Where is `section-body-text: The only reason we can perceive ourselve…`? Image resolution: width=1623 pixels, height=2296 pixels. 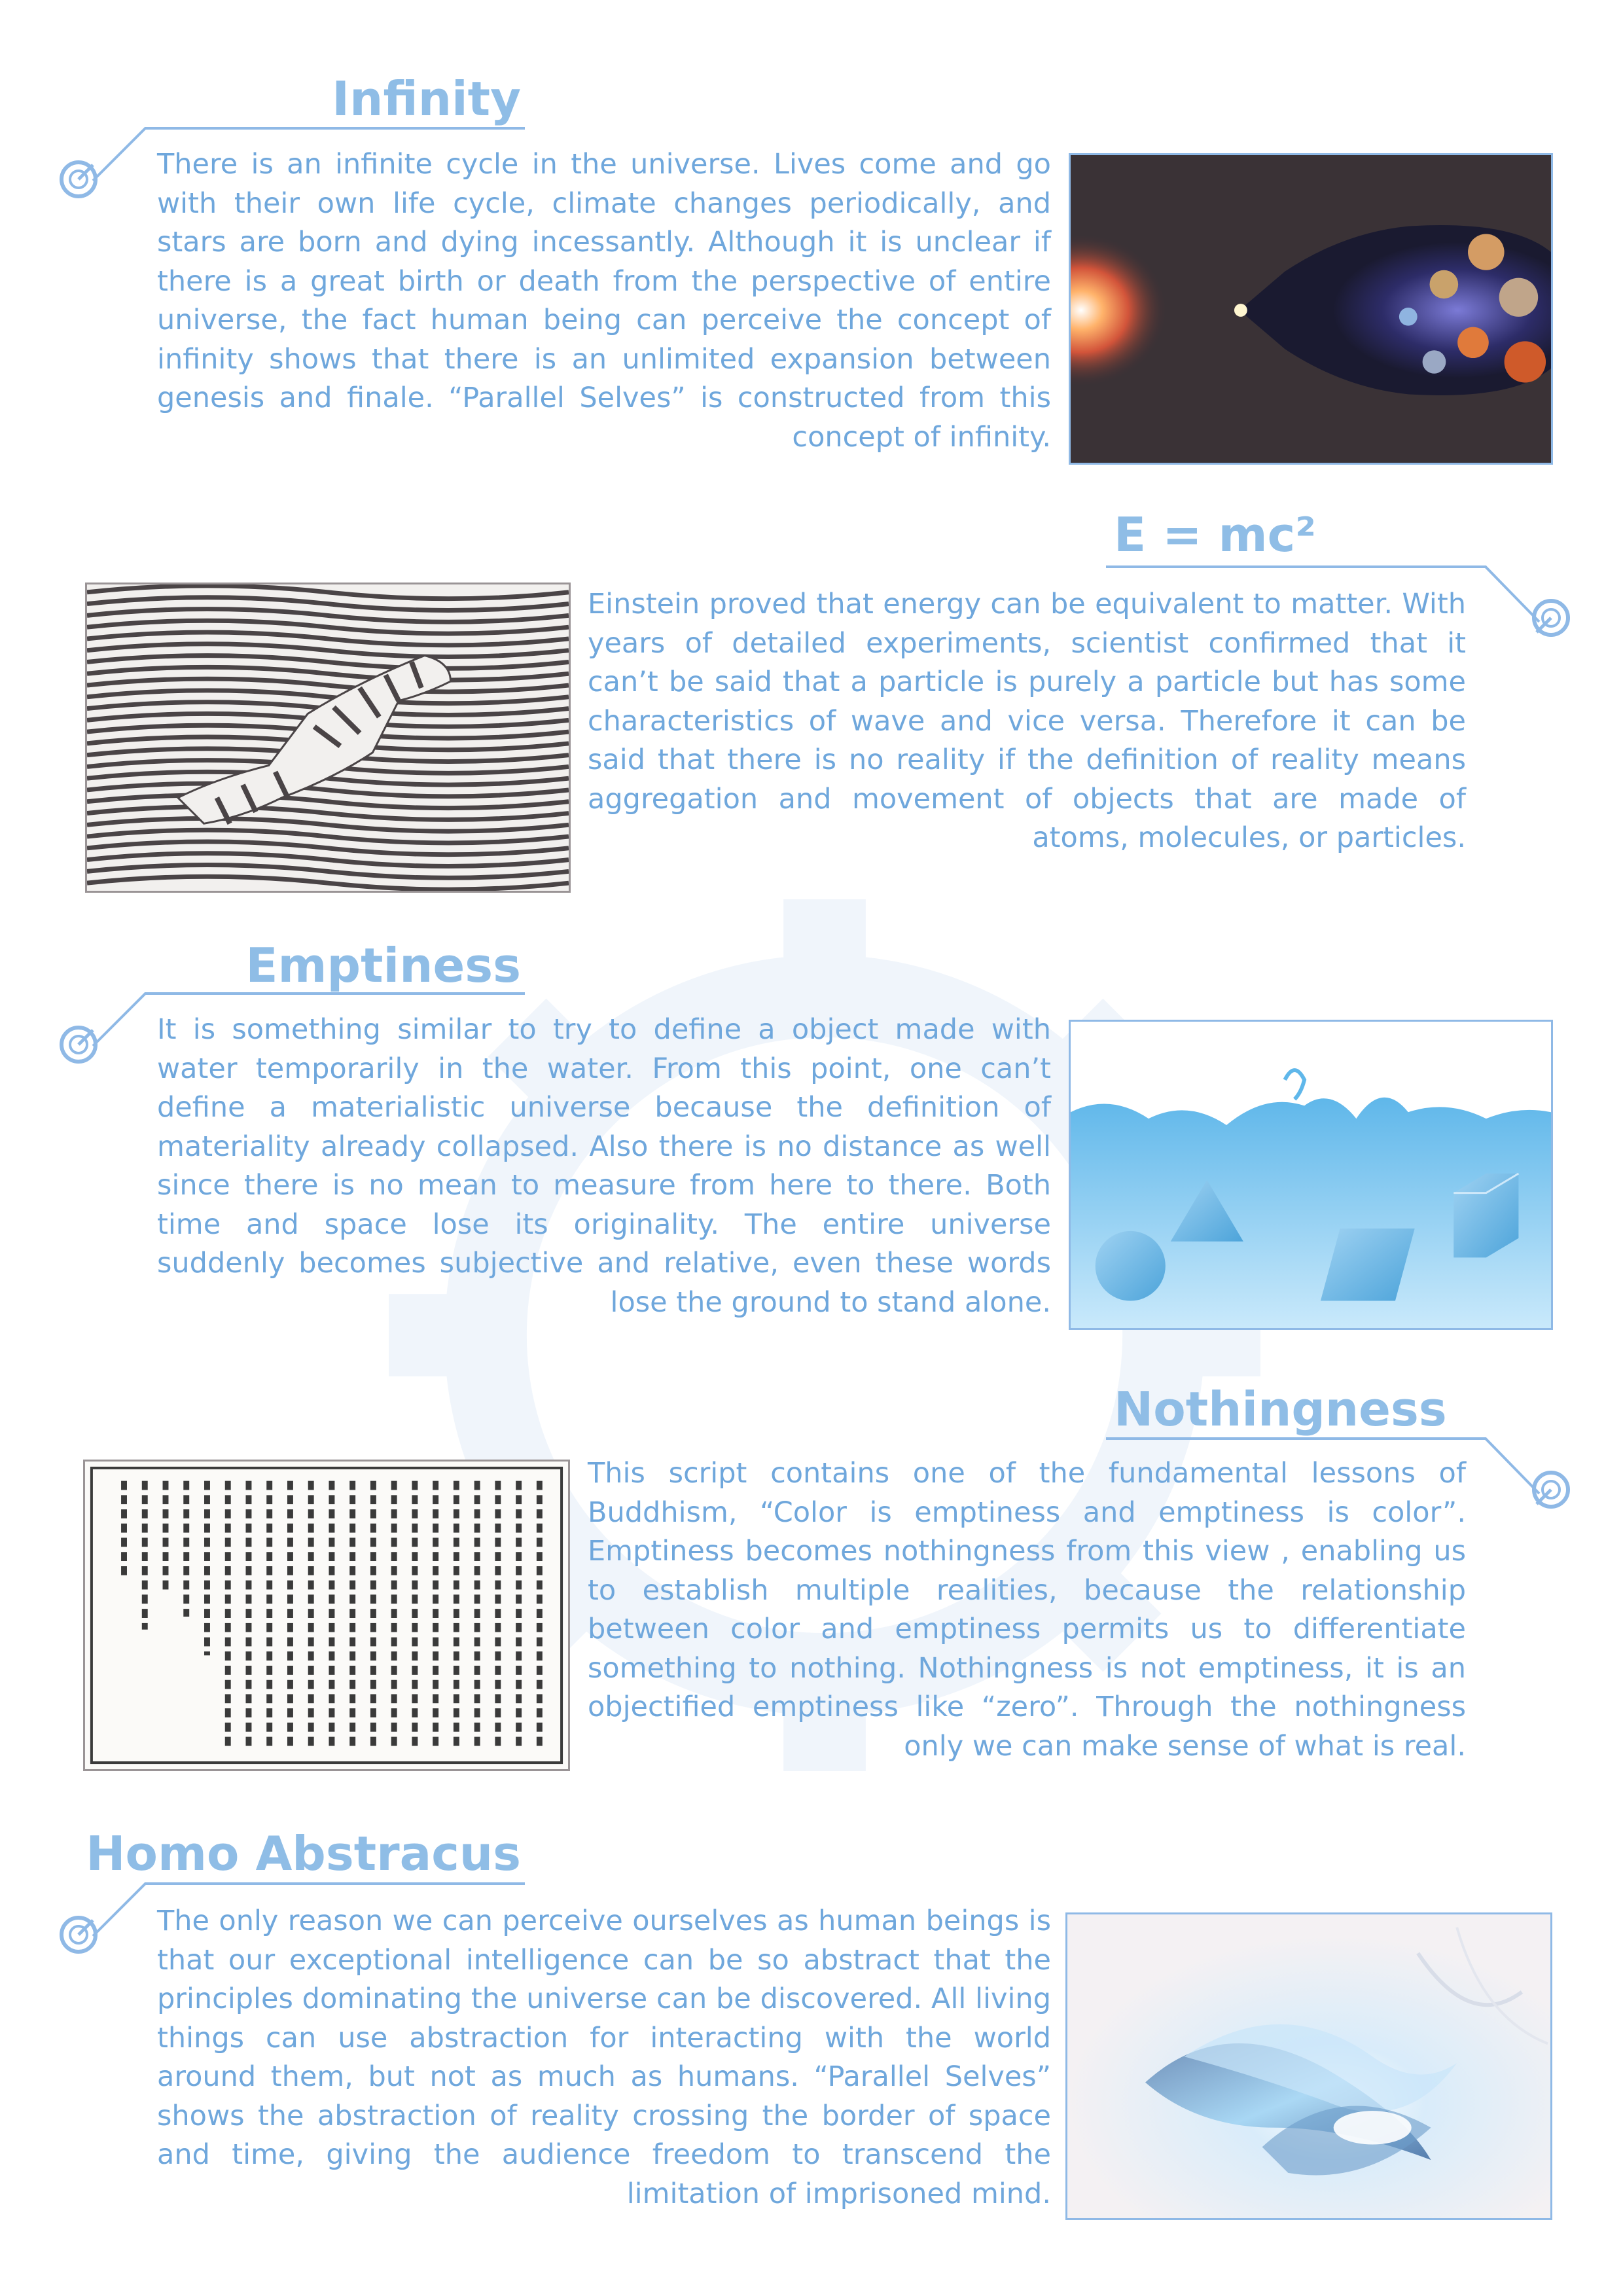
section-body-text: The only reason we can perceive ourselve… is located at coordinates (604, 2057).